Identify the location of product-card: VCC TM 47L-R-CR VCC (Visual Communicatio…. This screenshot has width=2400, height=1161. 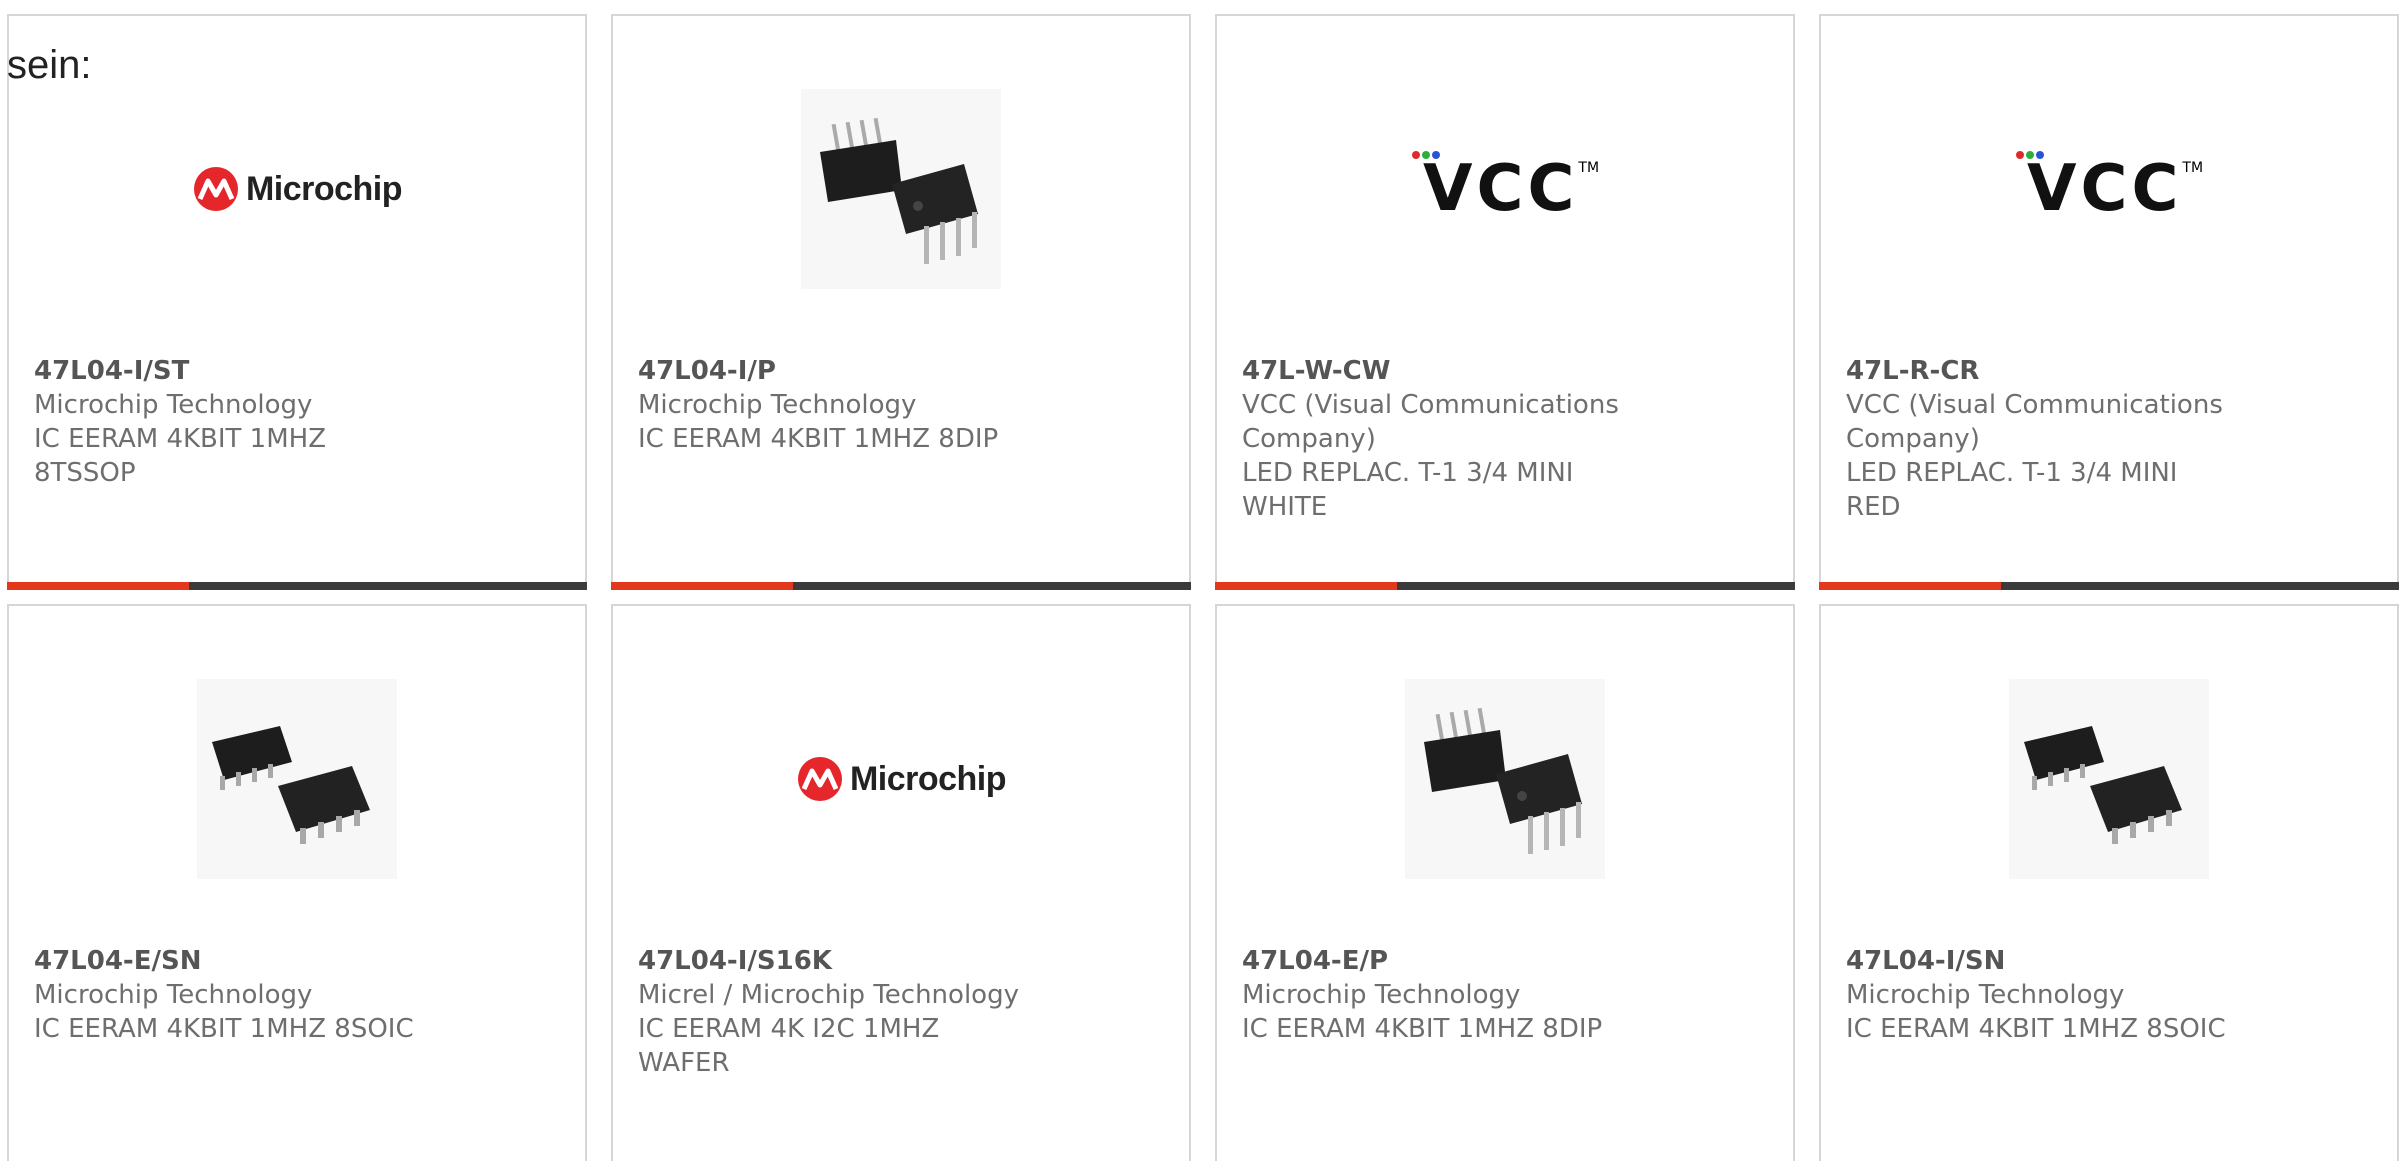
(2109, 302).